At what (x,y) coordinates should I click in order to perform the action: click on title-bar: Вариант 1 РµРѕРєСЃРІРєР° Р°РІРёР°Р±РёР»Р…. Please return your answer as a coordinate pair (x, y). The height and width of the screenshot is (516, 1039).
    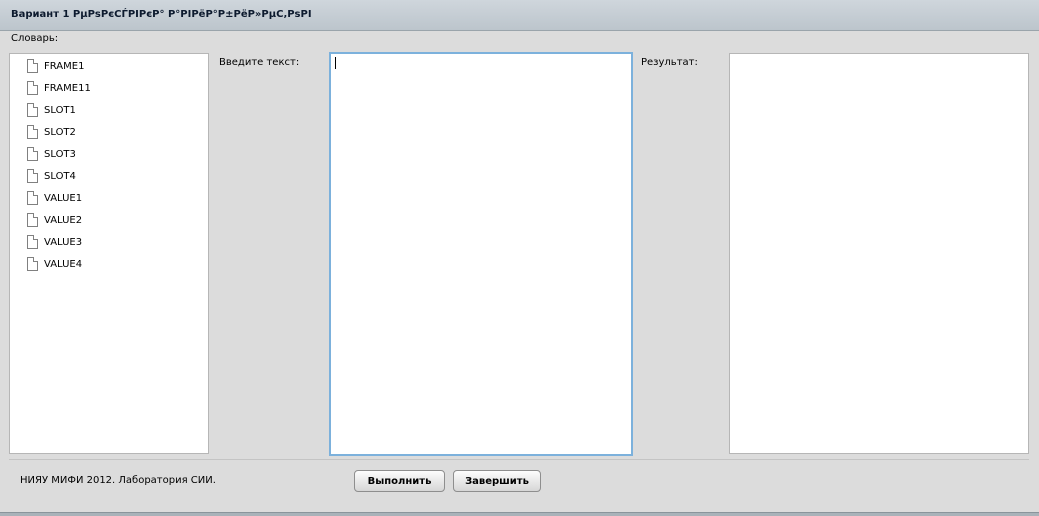
    Looking at the image, I should click on (519, 15).